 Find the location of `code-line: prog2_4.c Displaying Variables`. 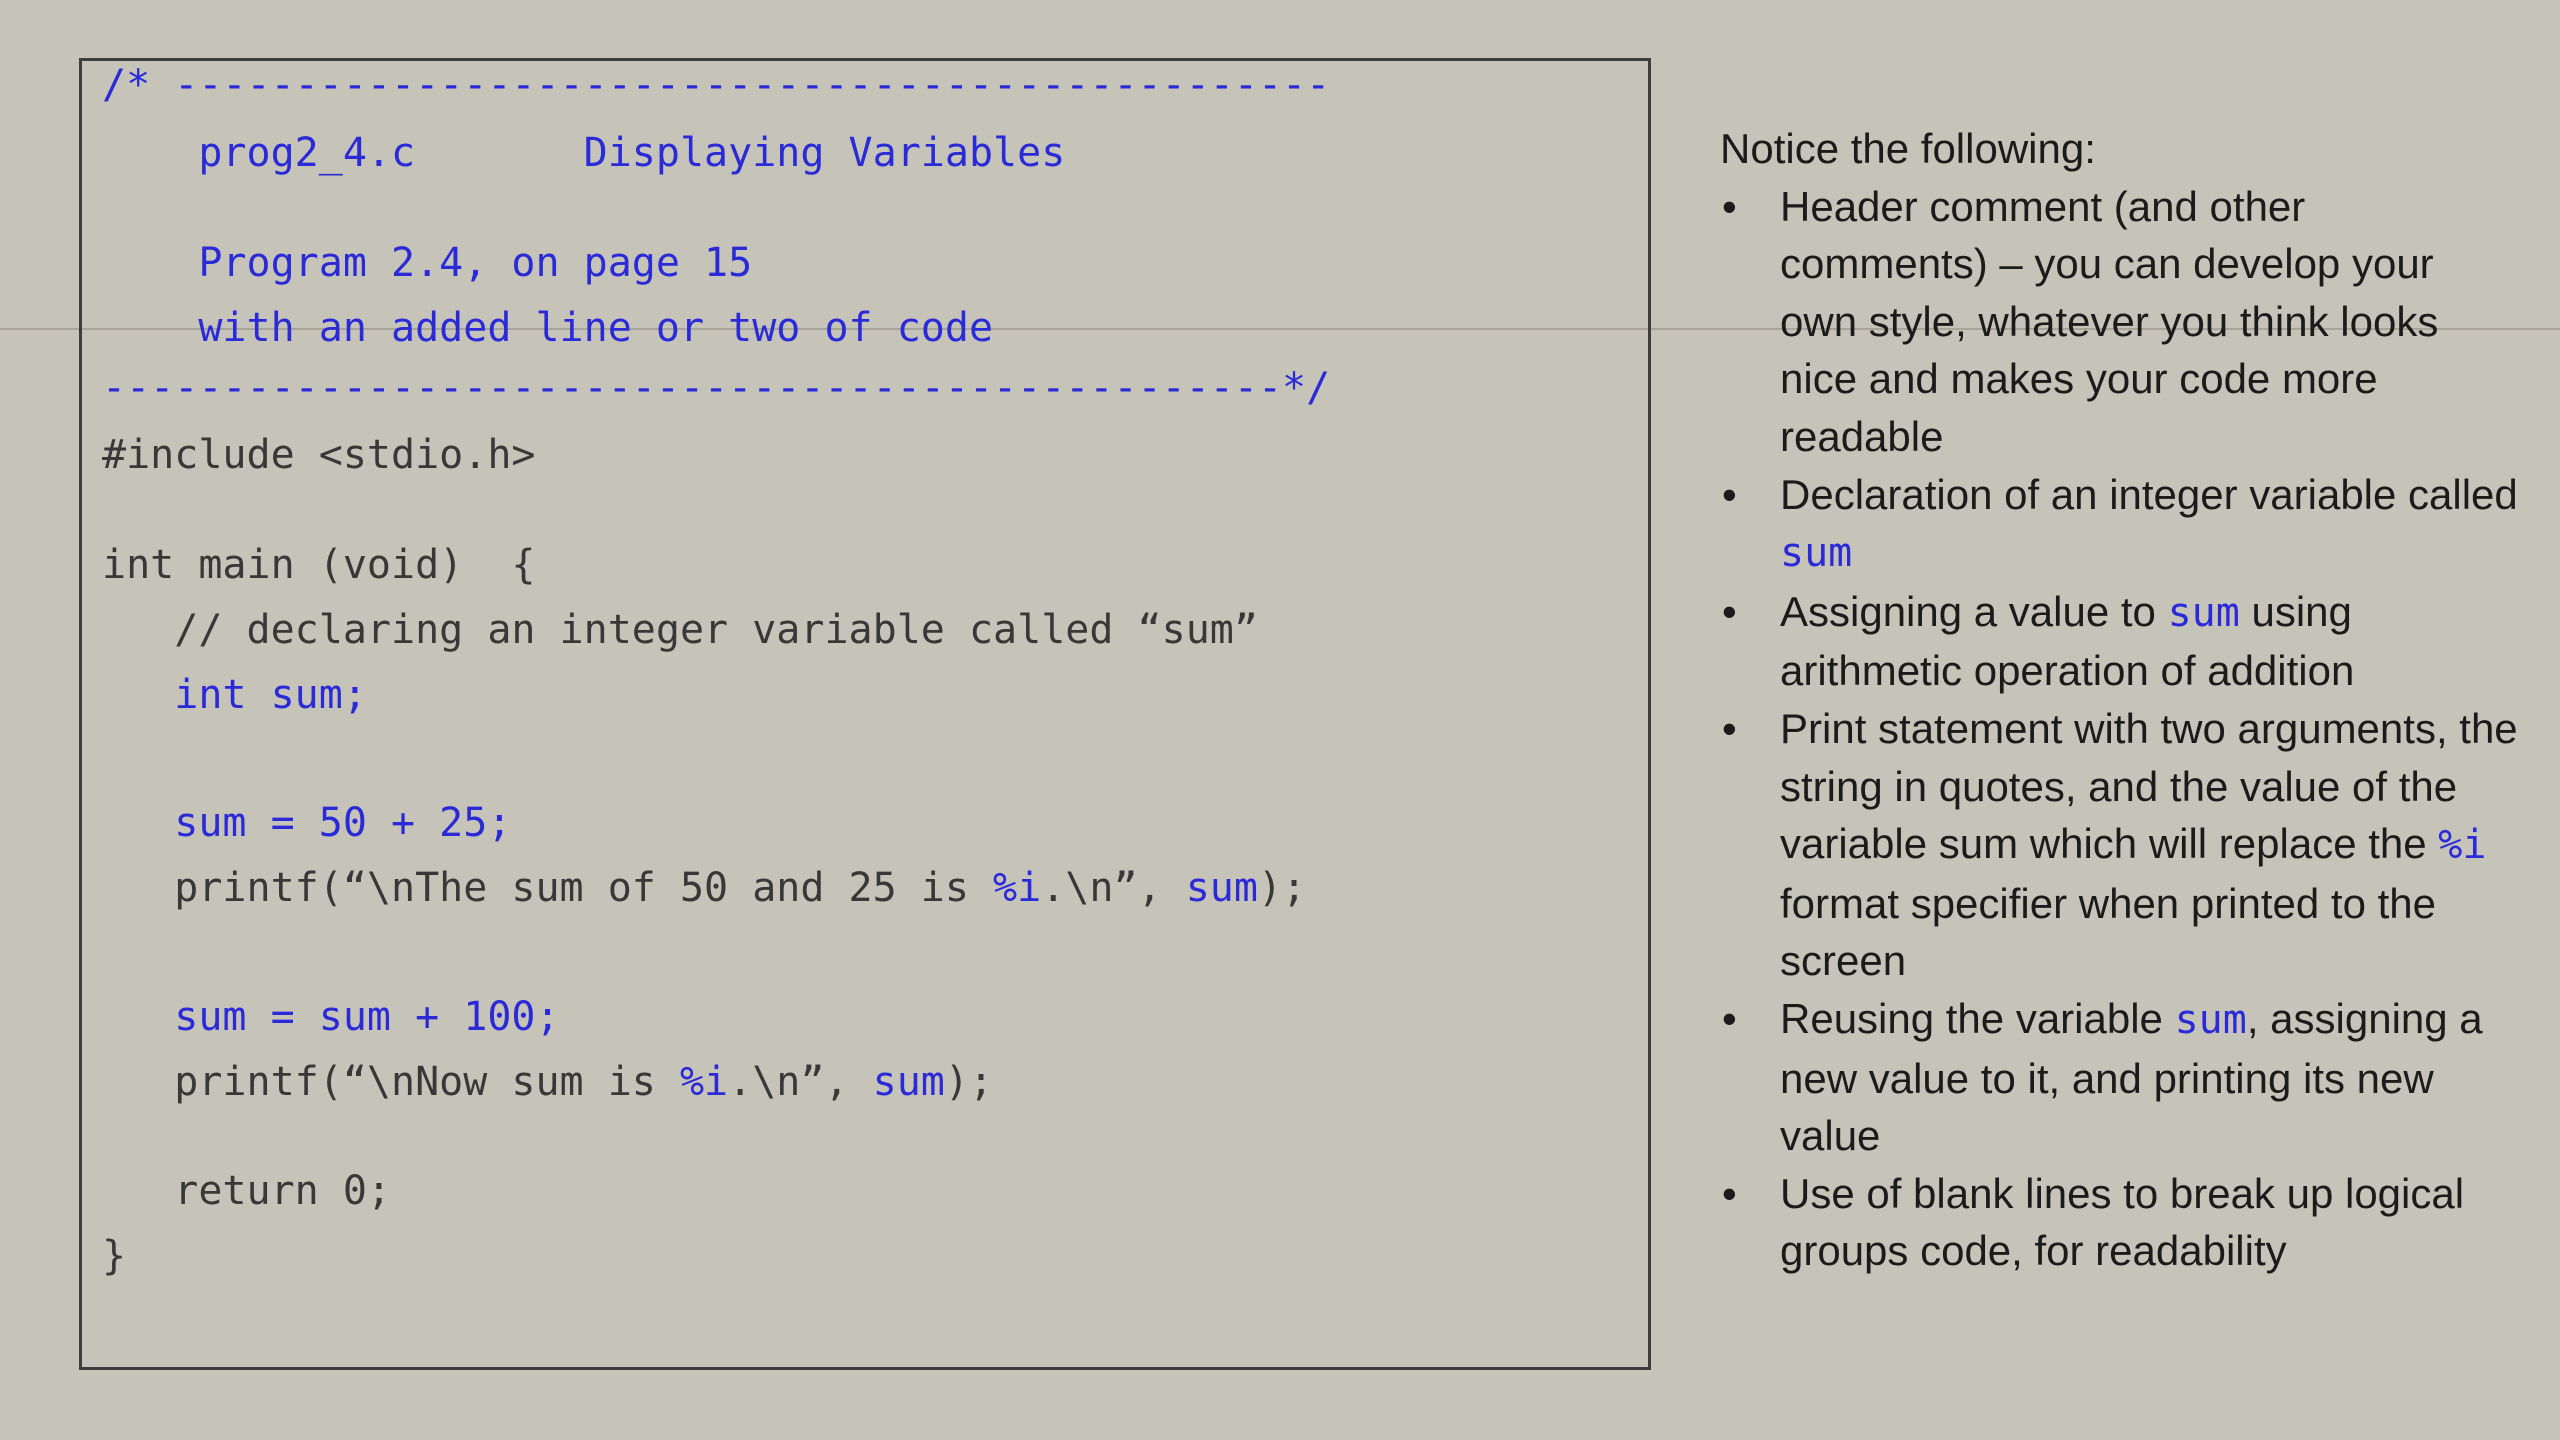

code-line: prog2_4.c Displaying Variables is located at coordinates (583, 153).